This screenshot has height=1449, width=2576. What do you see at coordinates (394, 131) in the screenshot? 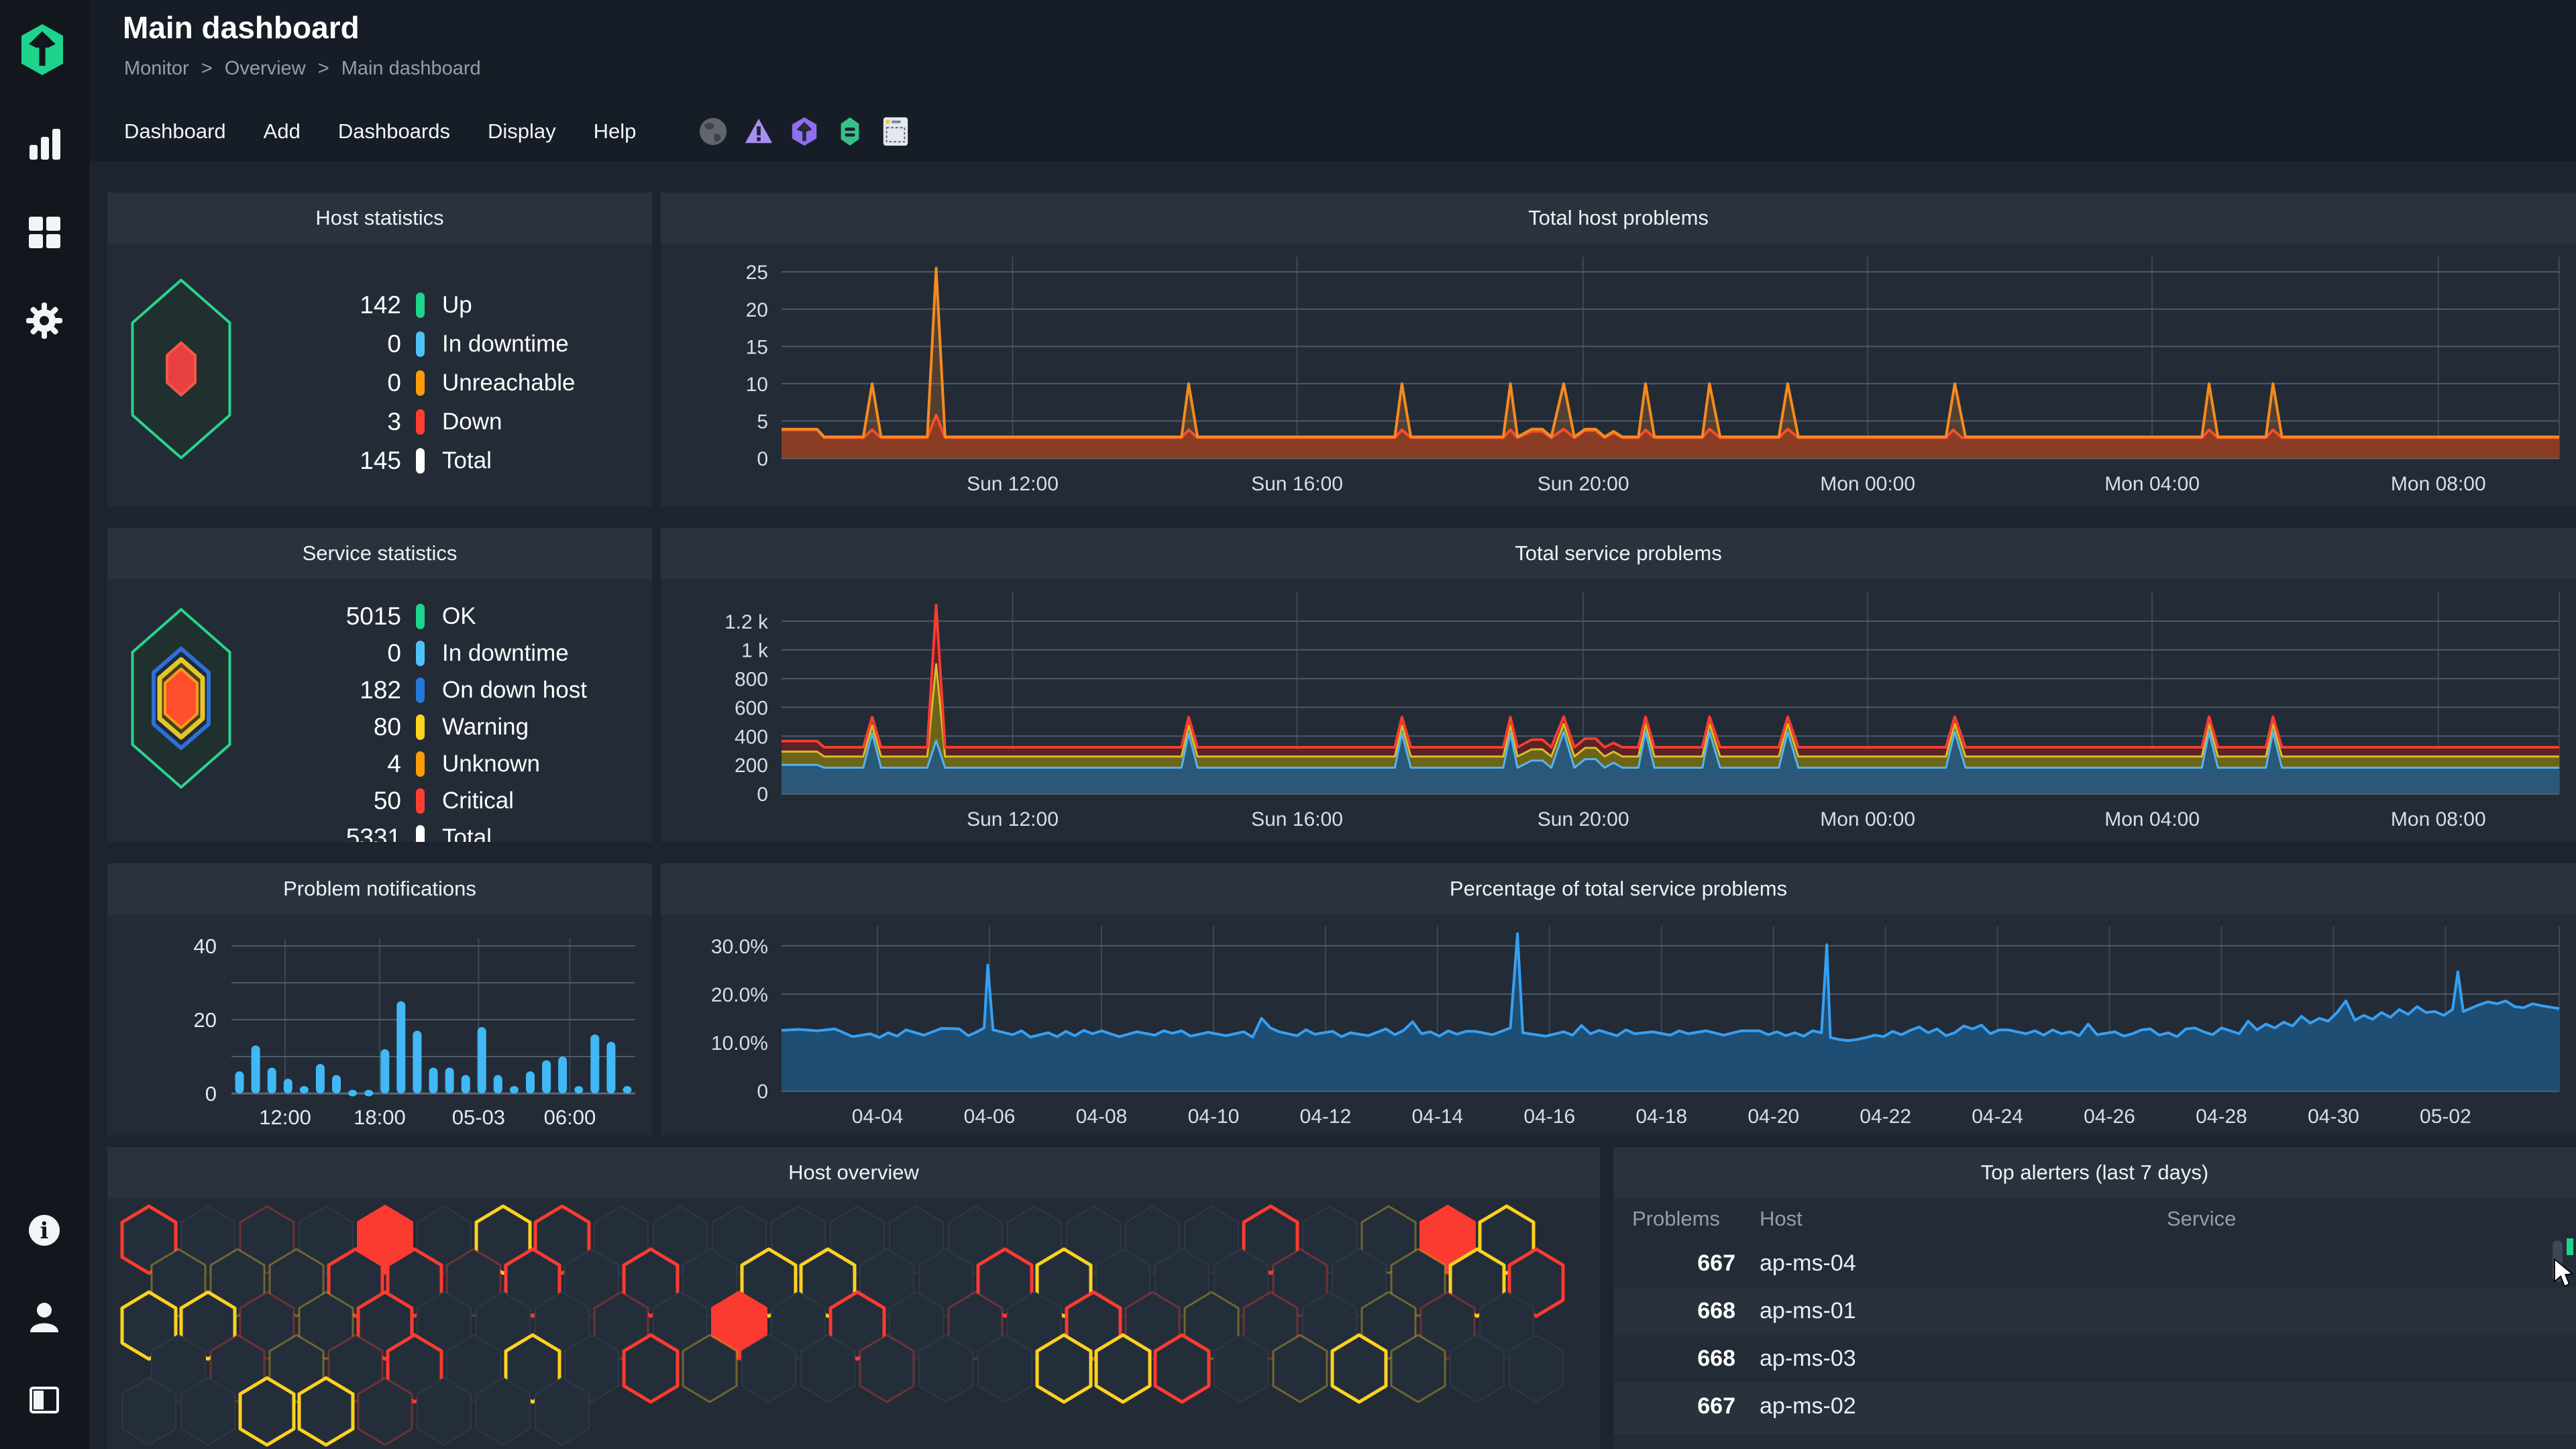
I see `menu-dashboards: Dashboards` at bounding box center [394, 131].